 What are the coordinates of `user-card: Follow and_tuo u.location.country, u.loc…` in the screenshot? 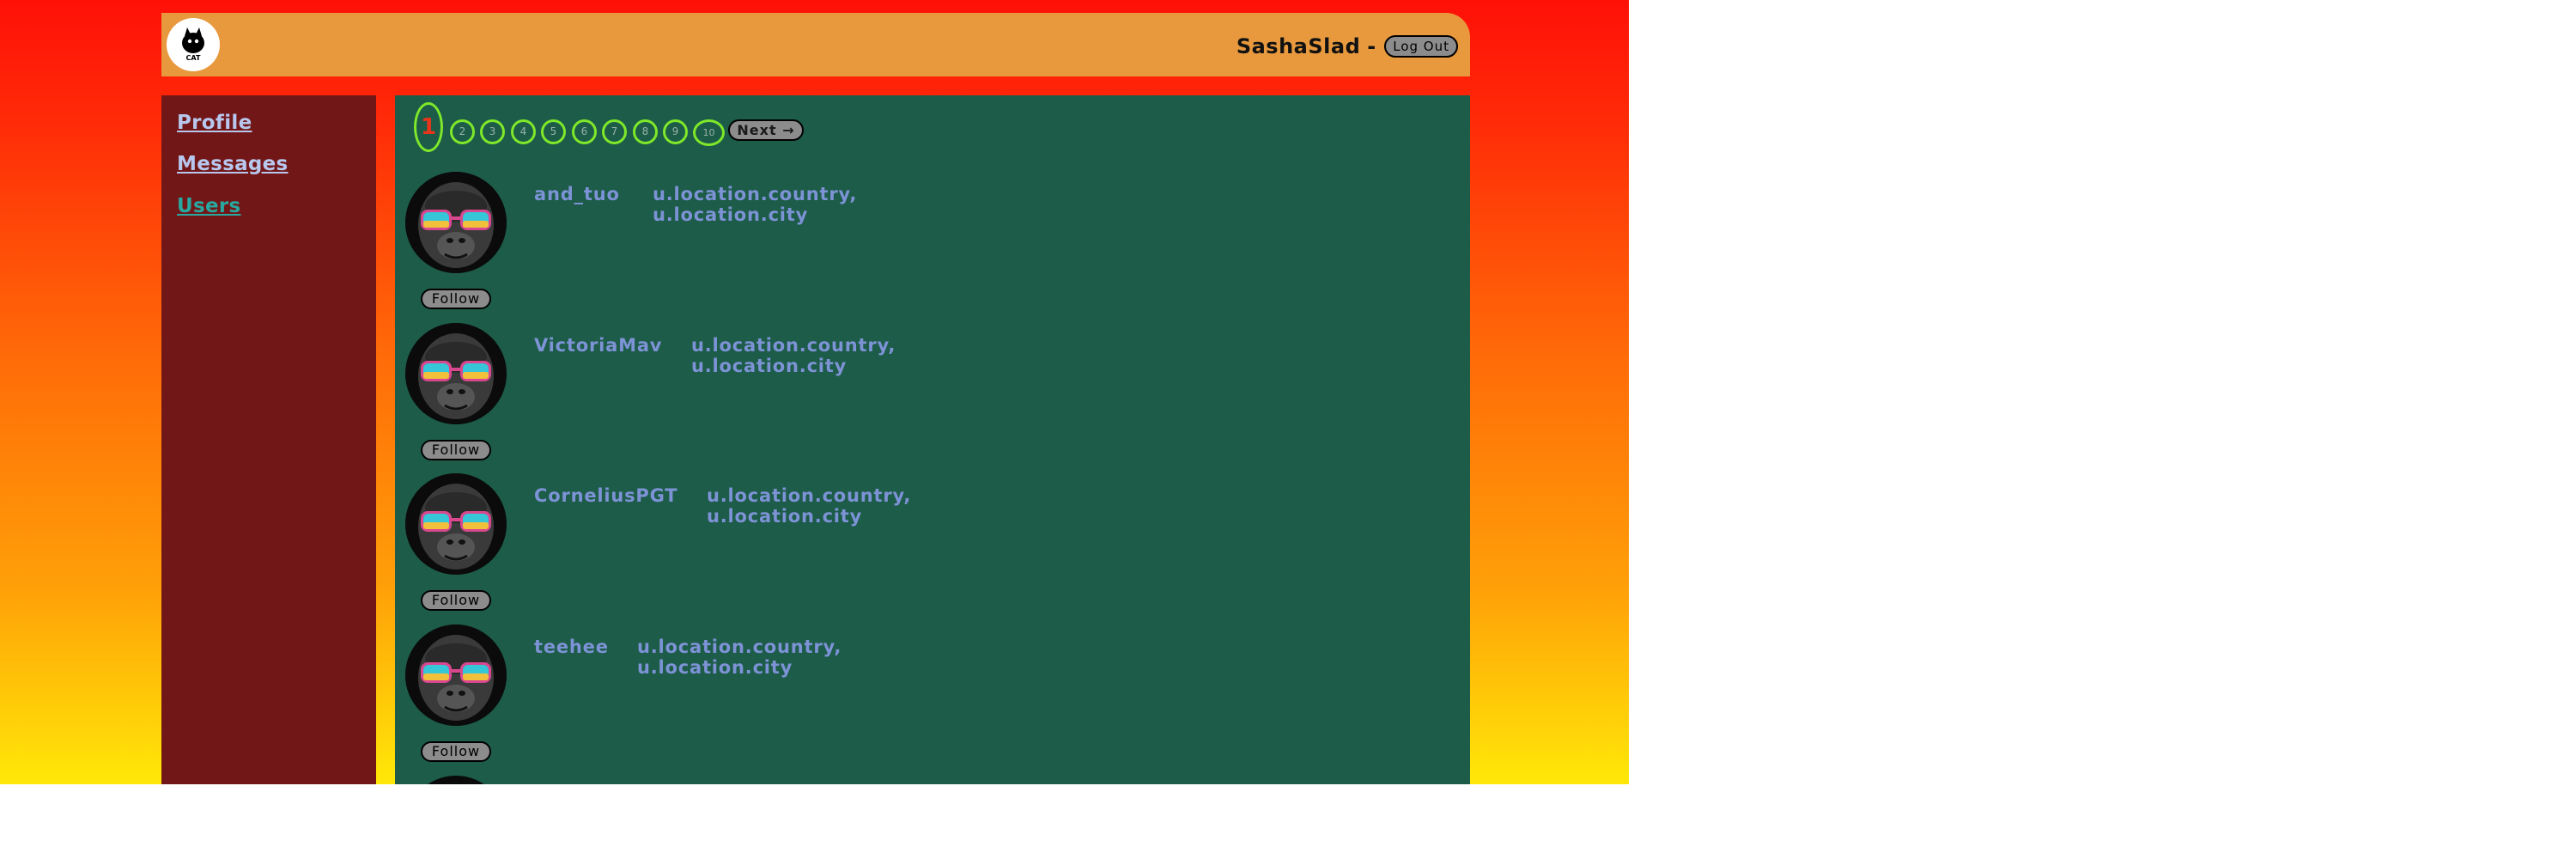 It's located at (705, 247).